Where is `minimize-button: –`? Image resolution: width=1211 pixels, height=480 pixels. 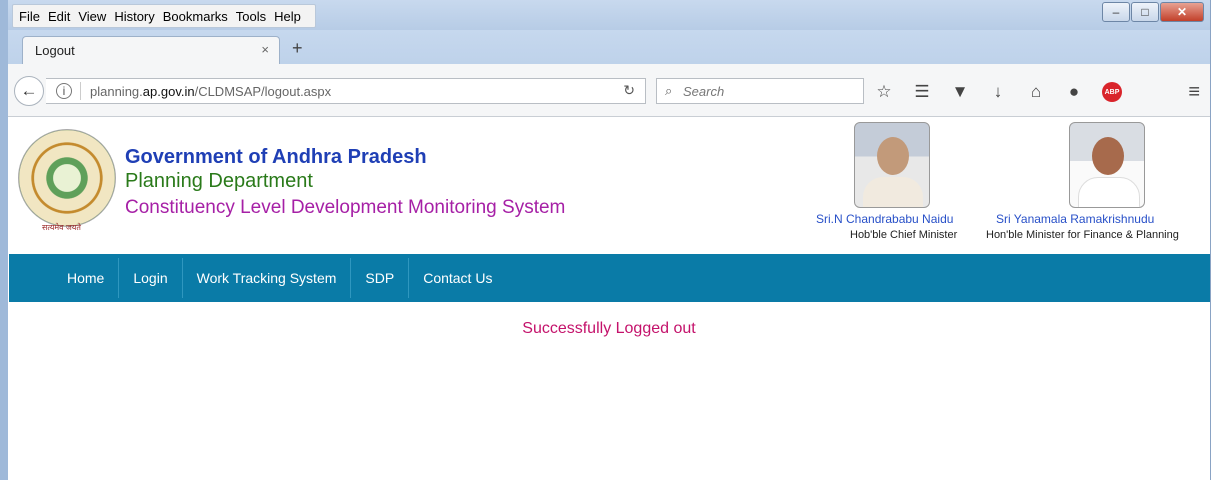 minimize-button: – is located at coordinates (1116, 12).